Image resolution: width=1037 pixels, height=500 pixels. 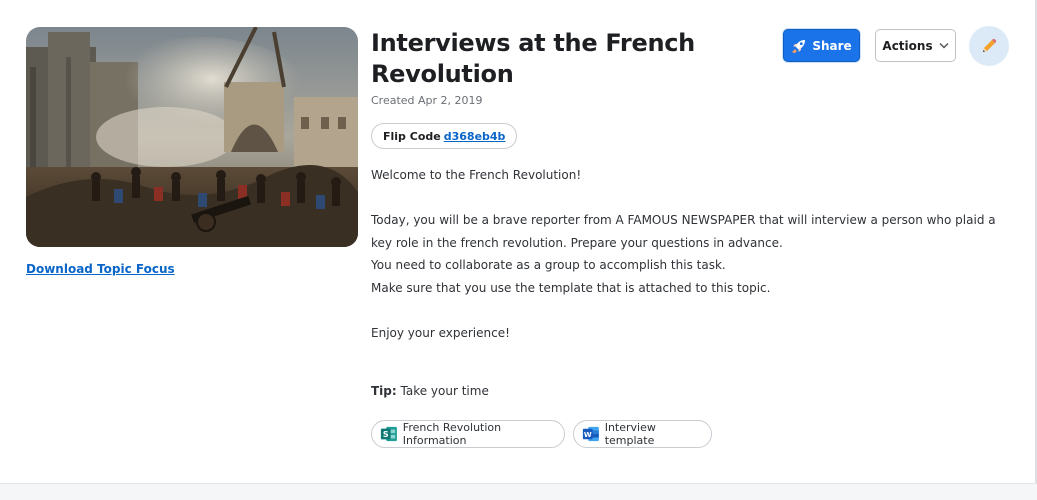 I want to click on flip-code-label: Flip Code, so click(x=412, y=136).